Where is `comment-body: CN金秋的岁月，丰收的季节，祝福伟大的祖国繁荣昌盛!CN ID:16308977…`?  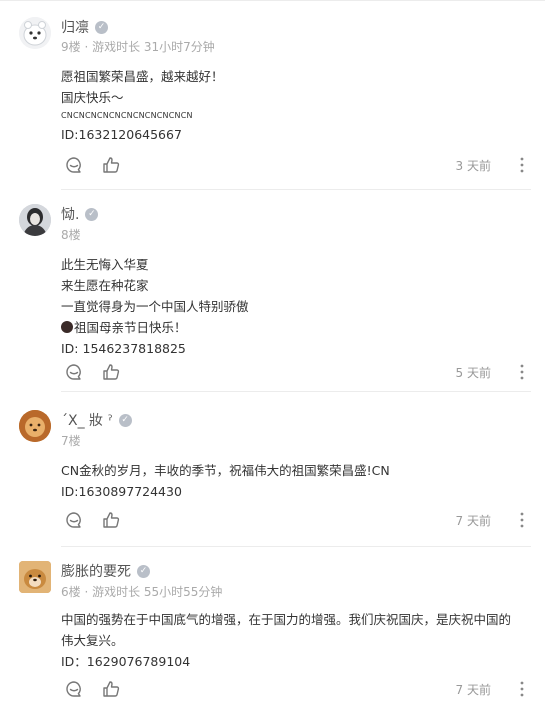 comment-body: CN金秋的岁月，丰收的季节，祝福伟大的祖国繁荣昌盛!CN ID:16308977… is located at coordinates (291, 481).